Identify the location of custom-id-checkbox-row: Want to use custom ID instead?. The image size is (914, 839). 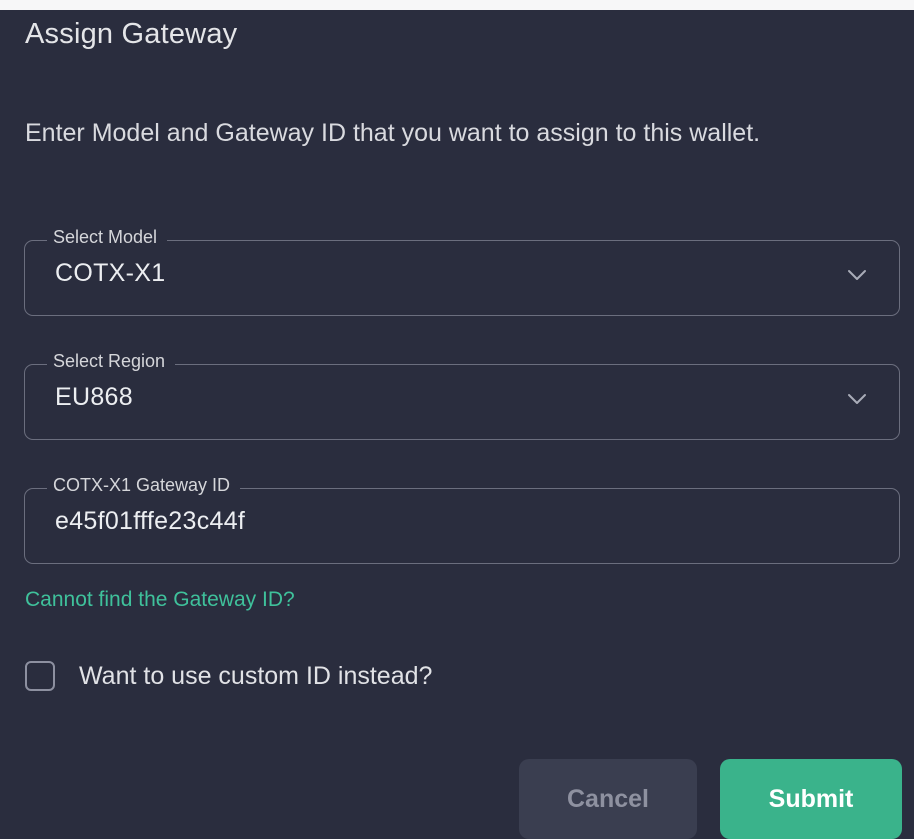
(228, 676).